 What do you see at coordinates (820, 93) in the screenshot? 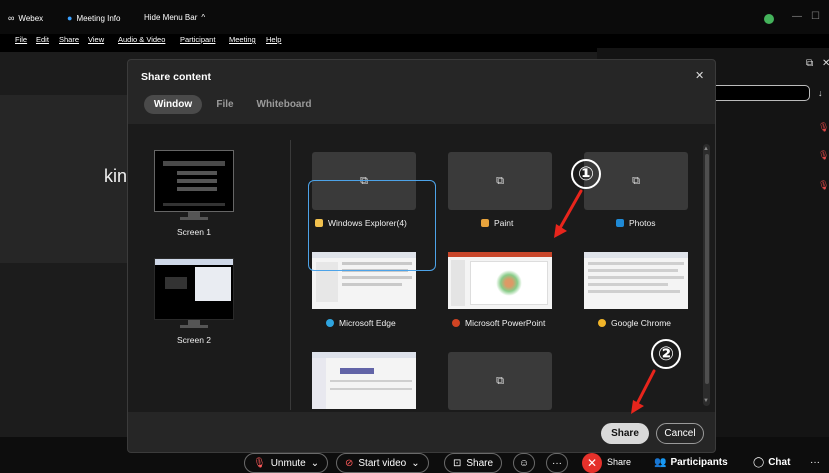
I see `sort-icon: ↓` at bounding box center [820, 93].